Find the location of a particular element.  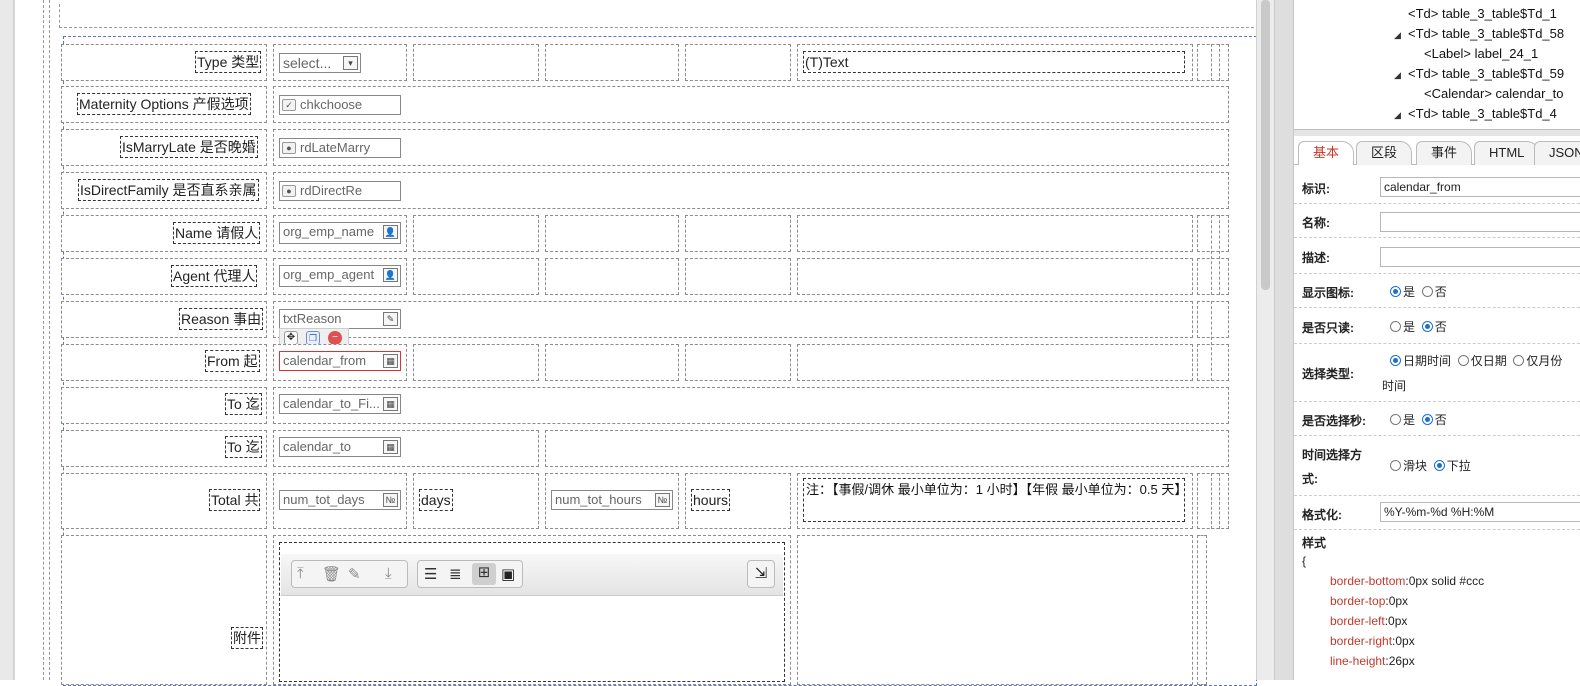

tree-node: <Label> label_24_1 is located at coordinates (1481, 54).